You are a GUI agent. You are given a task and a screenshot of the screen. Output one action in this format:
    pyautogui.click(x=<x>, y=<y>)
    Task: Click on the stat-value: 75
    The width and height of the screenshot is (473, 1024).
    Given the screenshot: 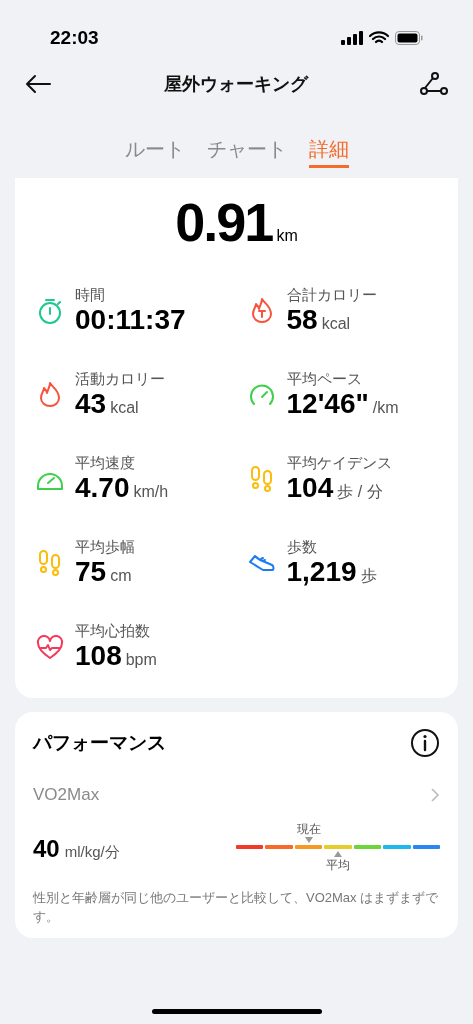 What is the action you would take?
    pyautogui.click(x=91, y=572)
    